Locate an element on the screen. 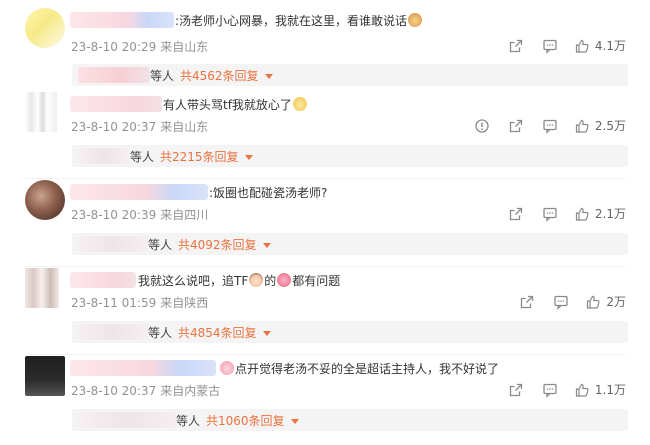 This screenshot has height=445, width=650. reply-count: 共2215条回复 is located at coordinates (199, 157).